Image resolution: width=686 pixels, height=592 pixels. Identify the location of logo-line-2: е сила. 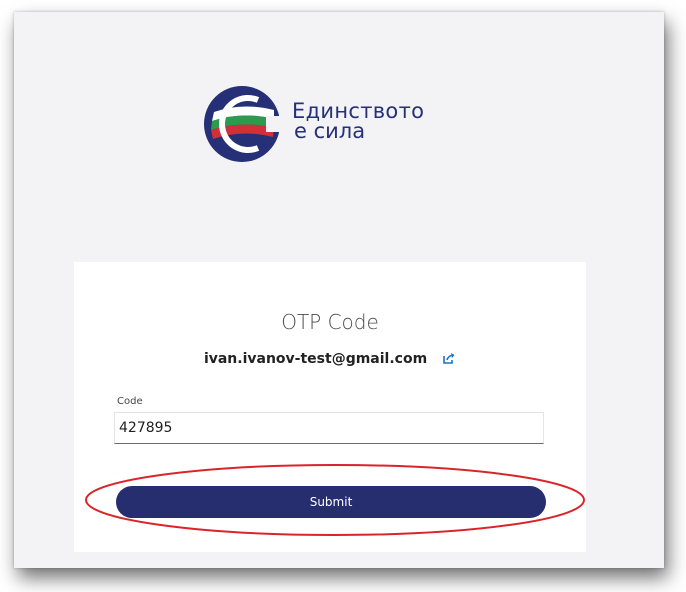
(330, 131).